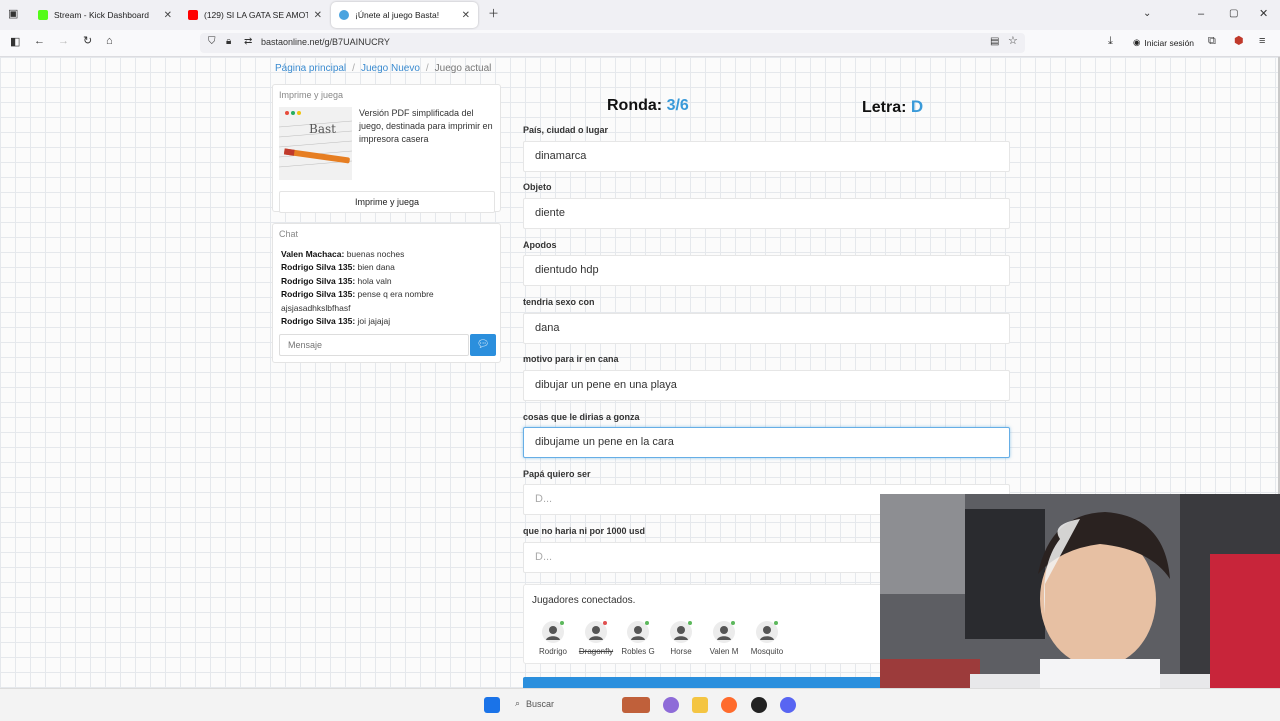  Describe the element at coordinates (87, 41) in the screenshot. I see `reload-icon: ↻` at that location.